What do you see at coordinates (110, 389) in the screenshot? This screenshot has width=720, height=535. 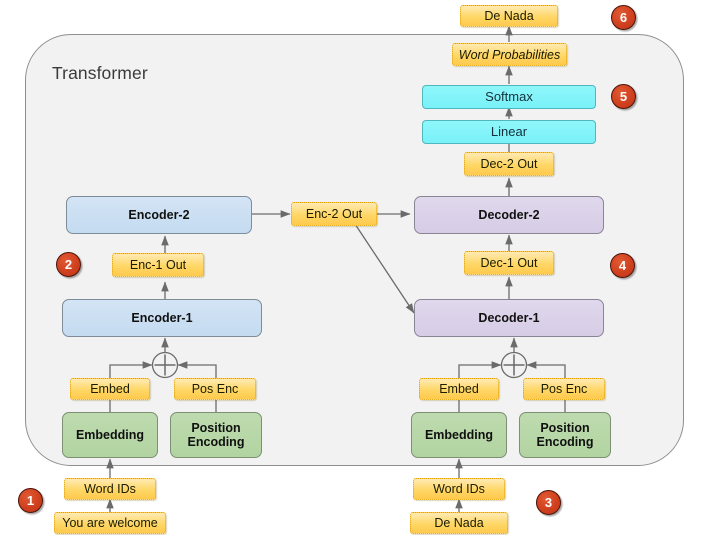 I see `encoder-embed-note: Embed` at bounding box center [110, 389].